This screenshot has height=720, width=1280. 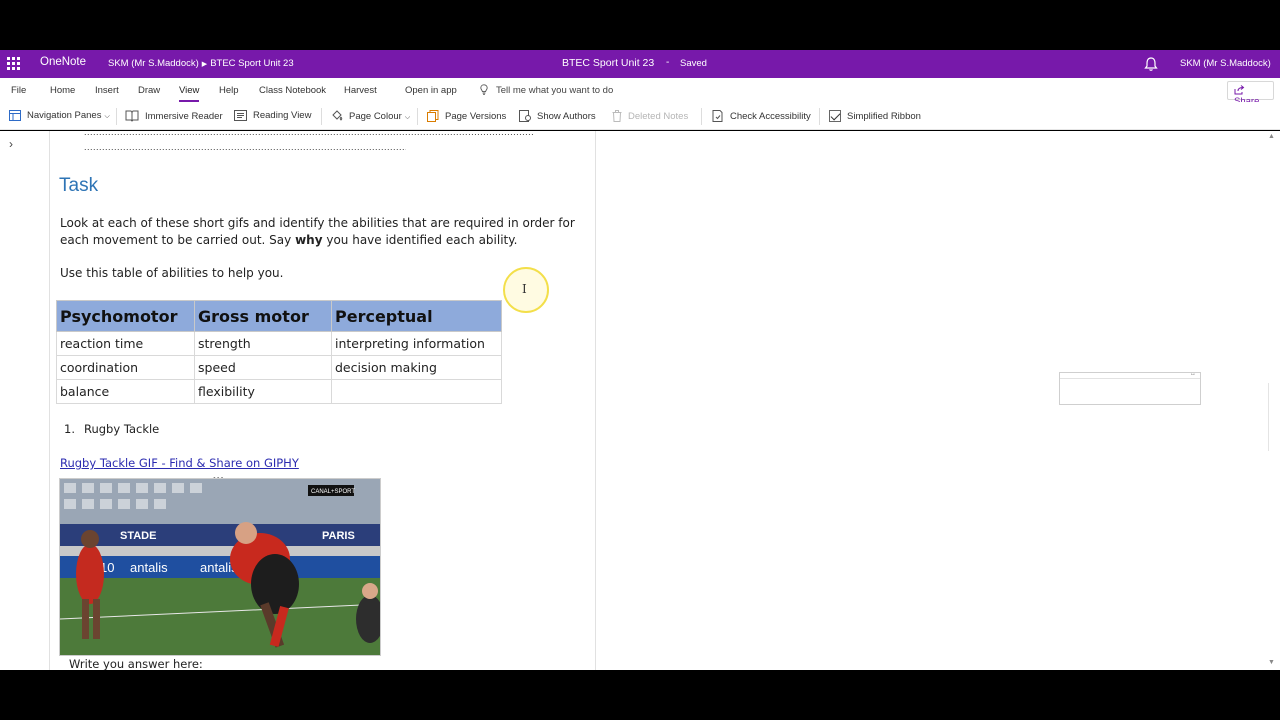 I want to click on accessibility-icon, so click(x=717, y=116).